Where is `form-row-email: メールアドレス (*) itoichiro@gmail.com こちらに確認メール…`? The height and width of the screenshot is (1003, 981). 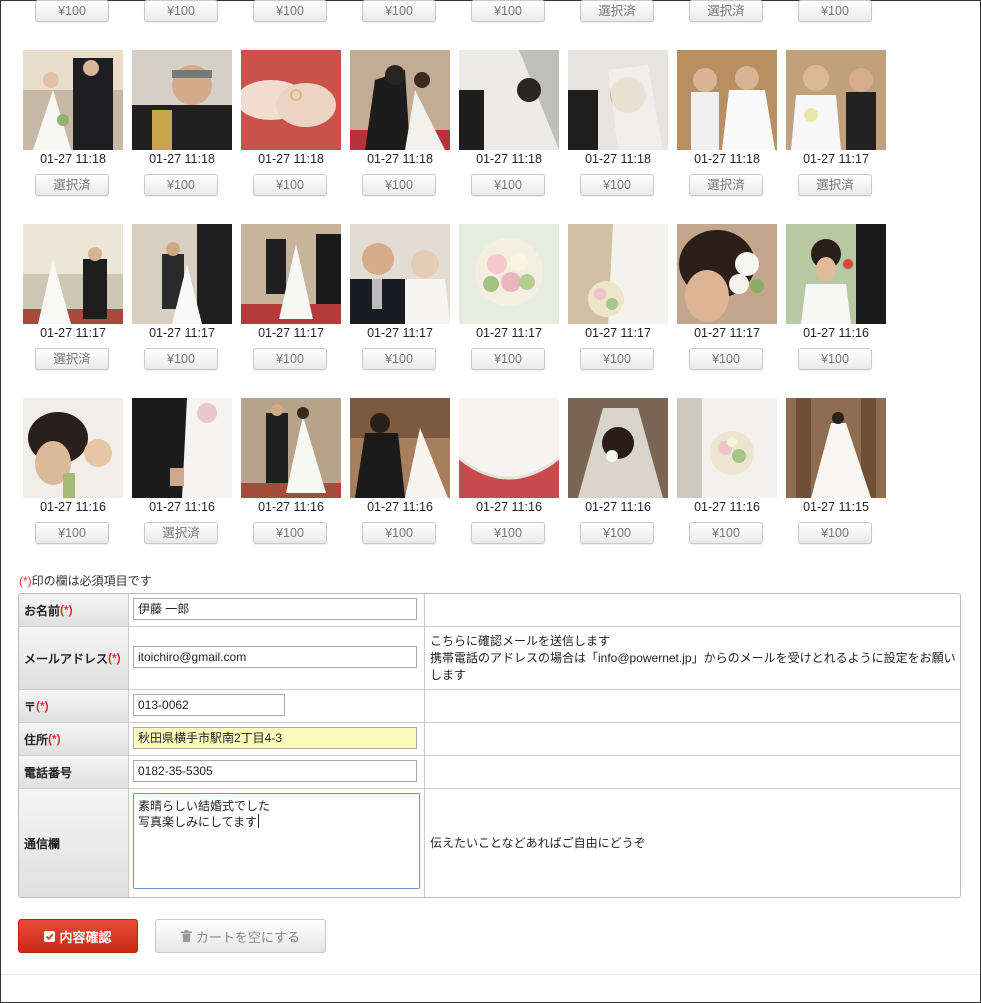
form-row-email: メールアドレス (*) itoichiro@gmail.com こちらに確認メール… is located at coordinates (489, 658).